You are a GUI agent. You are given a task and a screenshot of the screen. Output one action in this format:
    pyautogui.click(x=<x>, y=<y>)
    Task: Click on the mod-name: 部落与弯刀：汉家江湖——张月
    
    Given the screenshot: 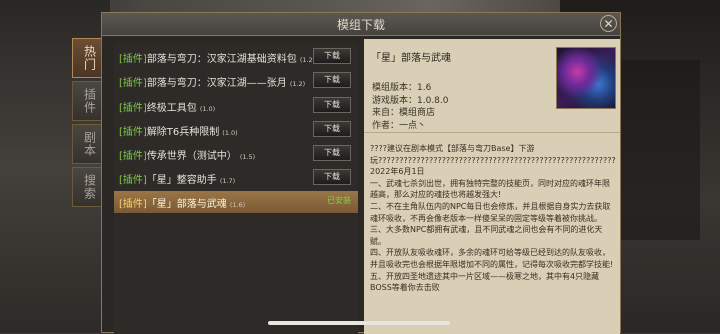 What is the action you would take?
    pyautogui.click(x=216, y=83)
    